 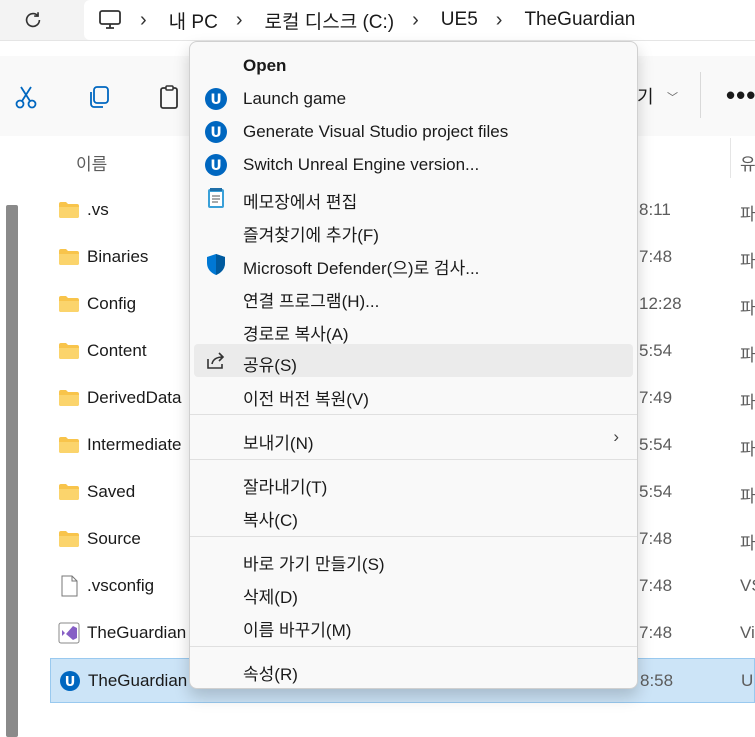 I want to click on file-modified-time: 7:49, so click(x=656, y=397).